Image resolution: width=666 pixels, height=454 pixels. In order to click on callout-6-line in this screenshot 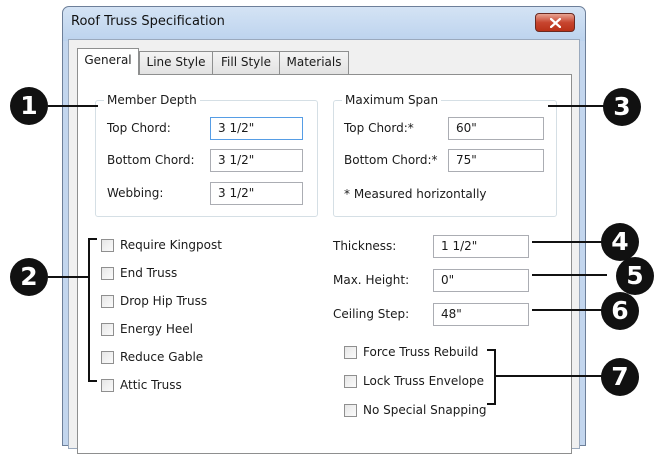, I will do `click(568, 310)`.